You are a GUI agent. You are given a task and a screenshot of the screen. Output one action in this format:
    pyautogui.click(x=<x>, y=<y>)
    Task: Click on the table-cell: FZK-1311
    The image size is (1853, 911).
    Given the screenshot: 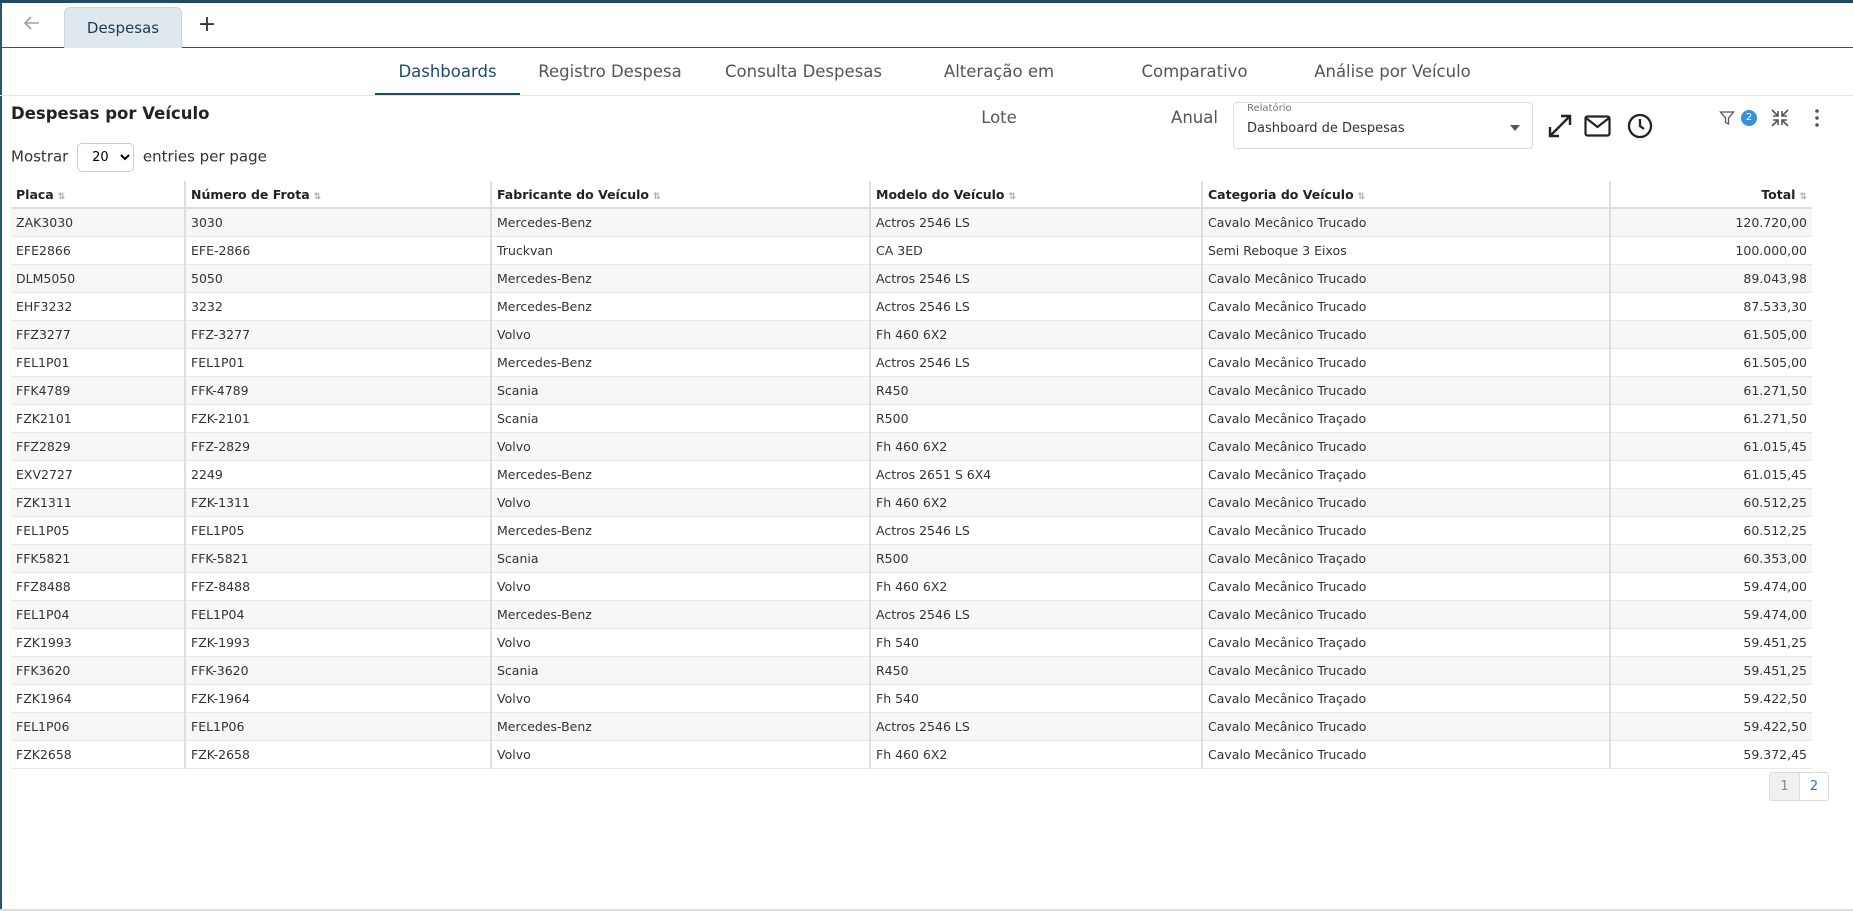 What is the action you would take?
    pyautogui.click(x=337, y=502)
    